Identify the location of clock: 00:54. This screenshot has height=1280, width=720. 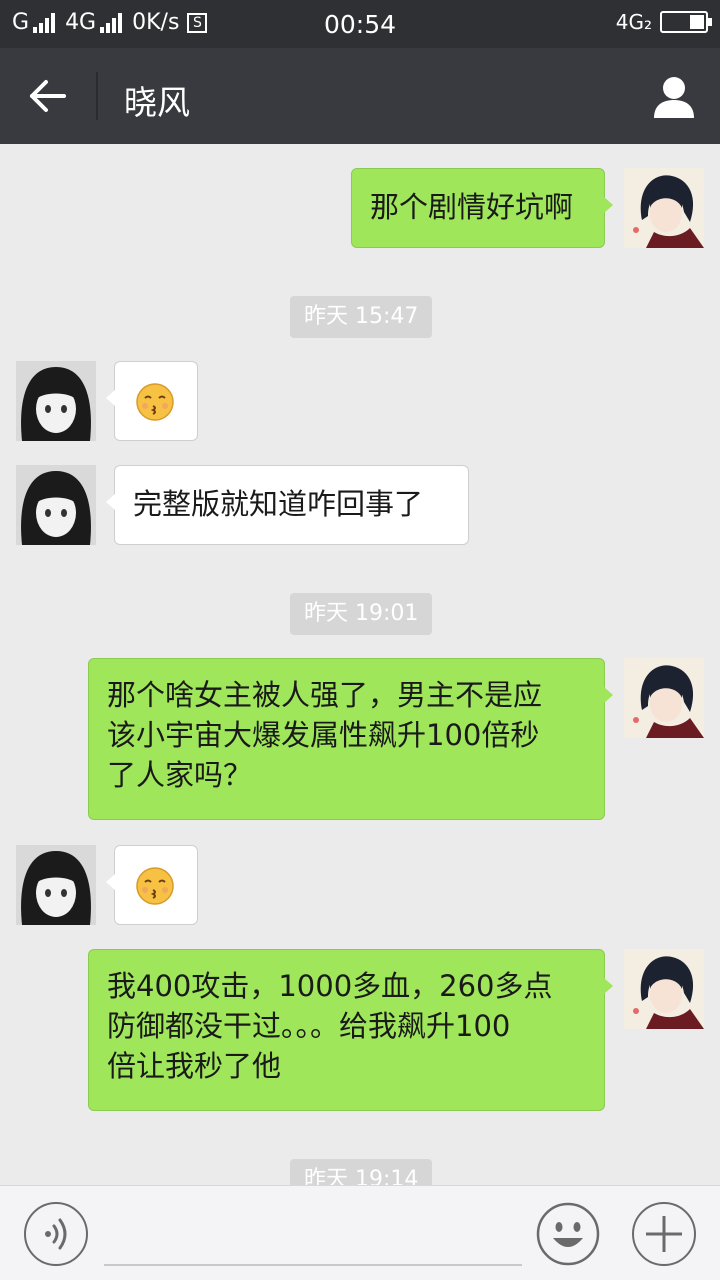
(360, 24).